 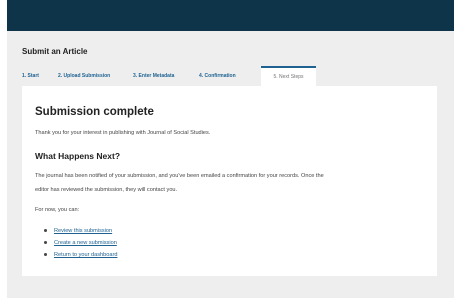 I want to click on submission-complete-heading: Submission complete, so click(x=94, y=112).